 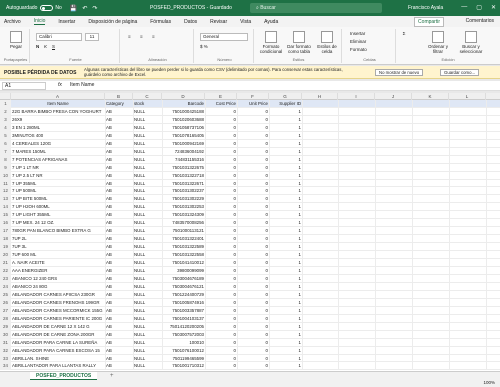 I want to click on row-number: 30, so click(x=5, y=334).